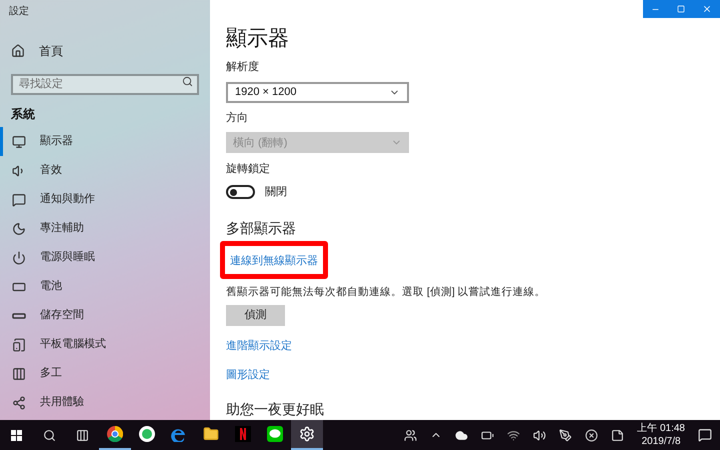 This screenshot has height=450, width=720. I want to click on window-title: 設定, so click(19, 11).